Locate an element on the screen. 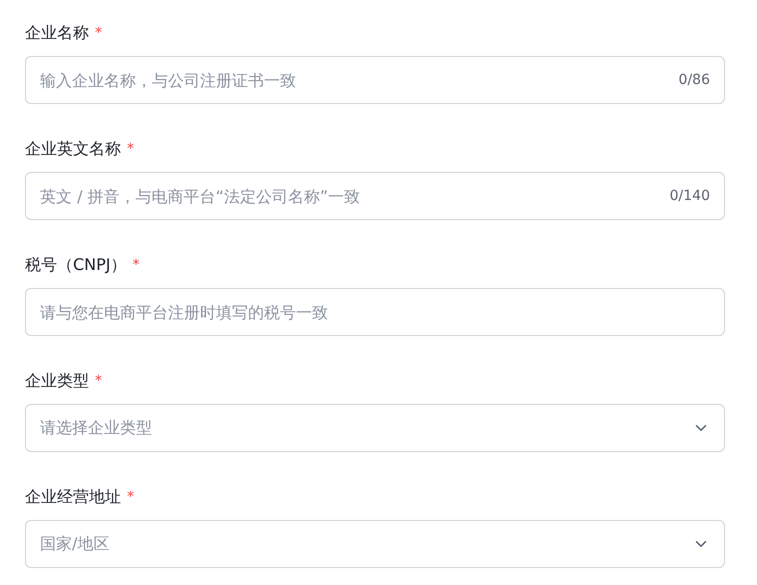  field-label: 企业名称 is located at coordinates (57, 33).